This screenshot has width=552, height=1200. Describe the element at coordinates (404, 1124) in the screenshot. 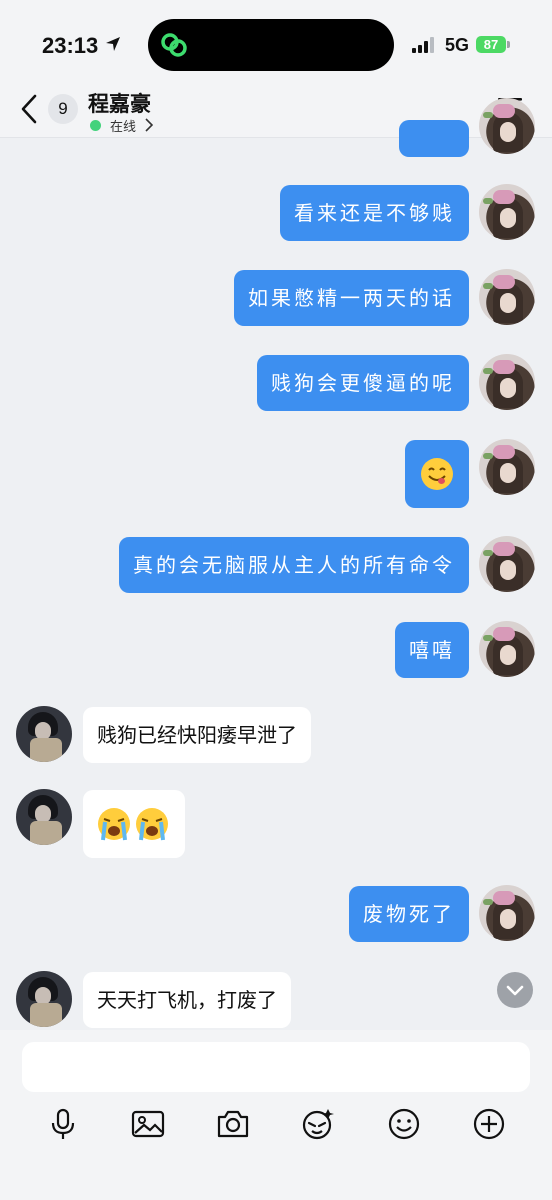

I see `emoji-icon` at that location.